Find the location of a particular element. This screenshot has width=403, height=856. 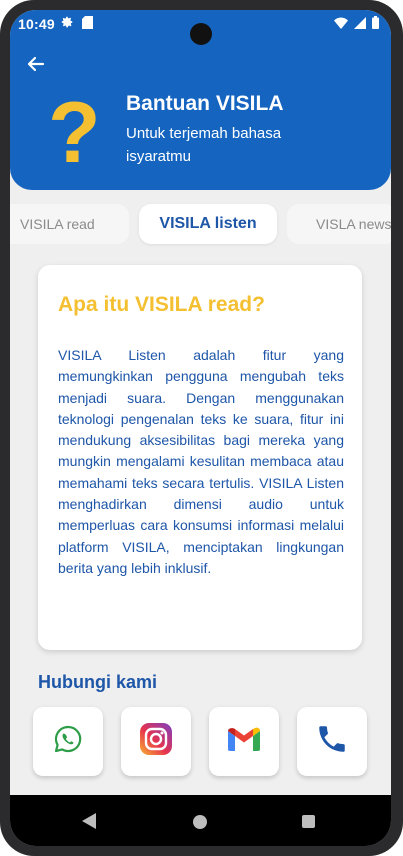

settings-status-icon is located at coordinates (67, 24).